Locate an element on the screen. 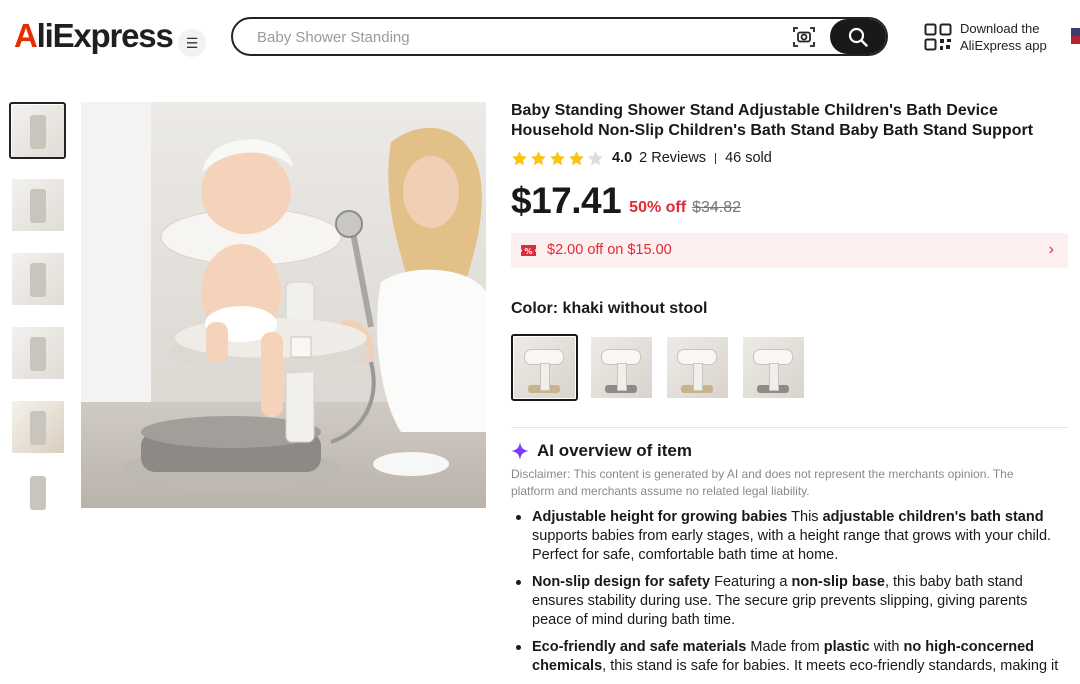 This screenshot has height=684, width=1080. coupon-banner: % $2.00 off on $15.00 › is located at coordinates (789, 250).